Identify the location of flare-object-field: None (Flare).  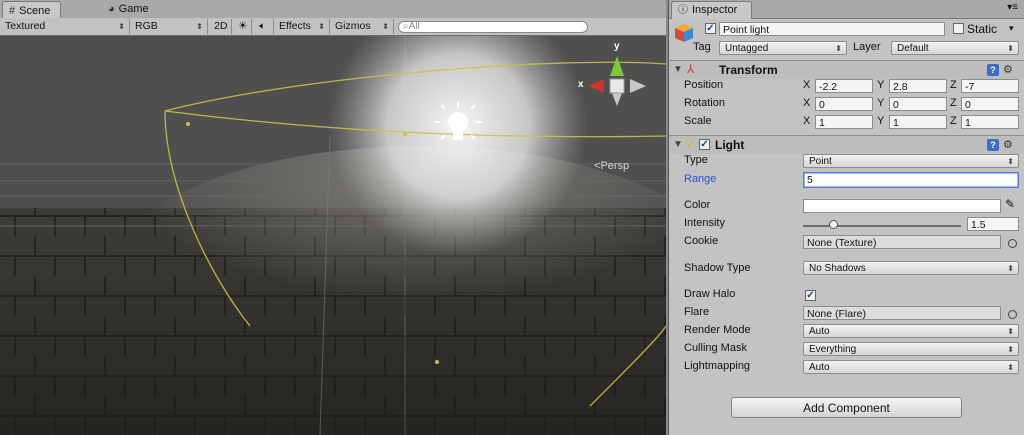
(902, 313).